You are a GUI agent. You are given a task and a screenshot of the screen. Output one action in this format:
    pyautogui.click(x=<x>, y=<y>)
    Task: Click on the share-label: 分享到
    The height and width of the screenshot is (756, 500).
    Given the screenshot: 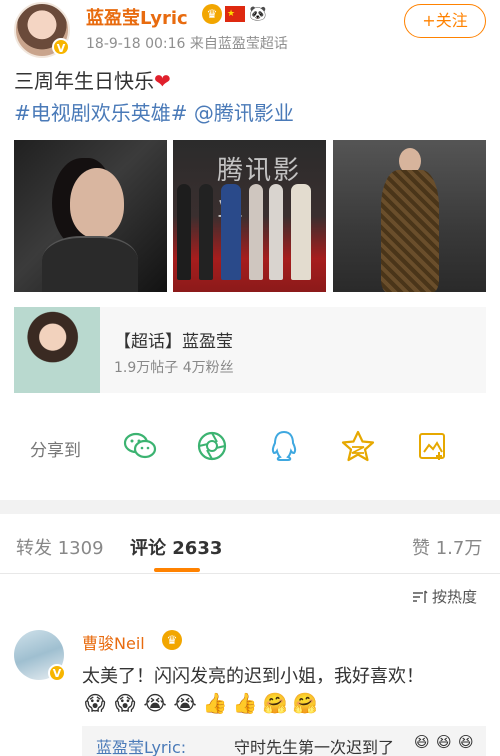 What is the action you would take?
    pyautogui.click(x=55, y=451)
    